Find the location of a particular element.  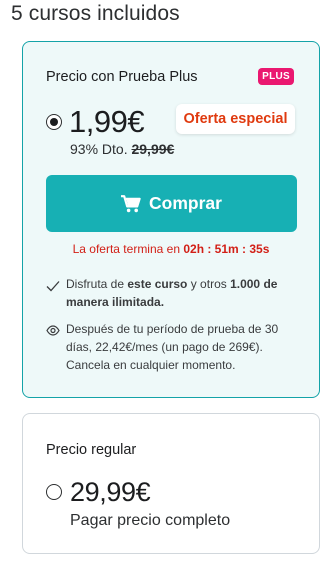

plus-plan-title: Precio con Prueba Plus is located at coordinates (122, 77).